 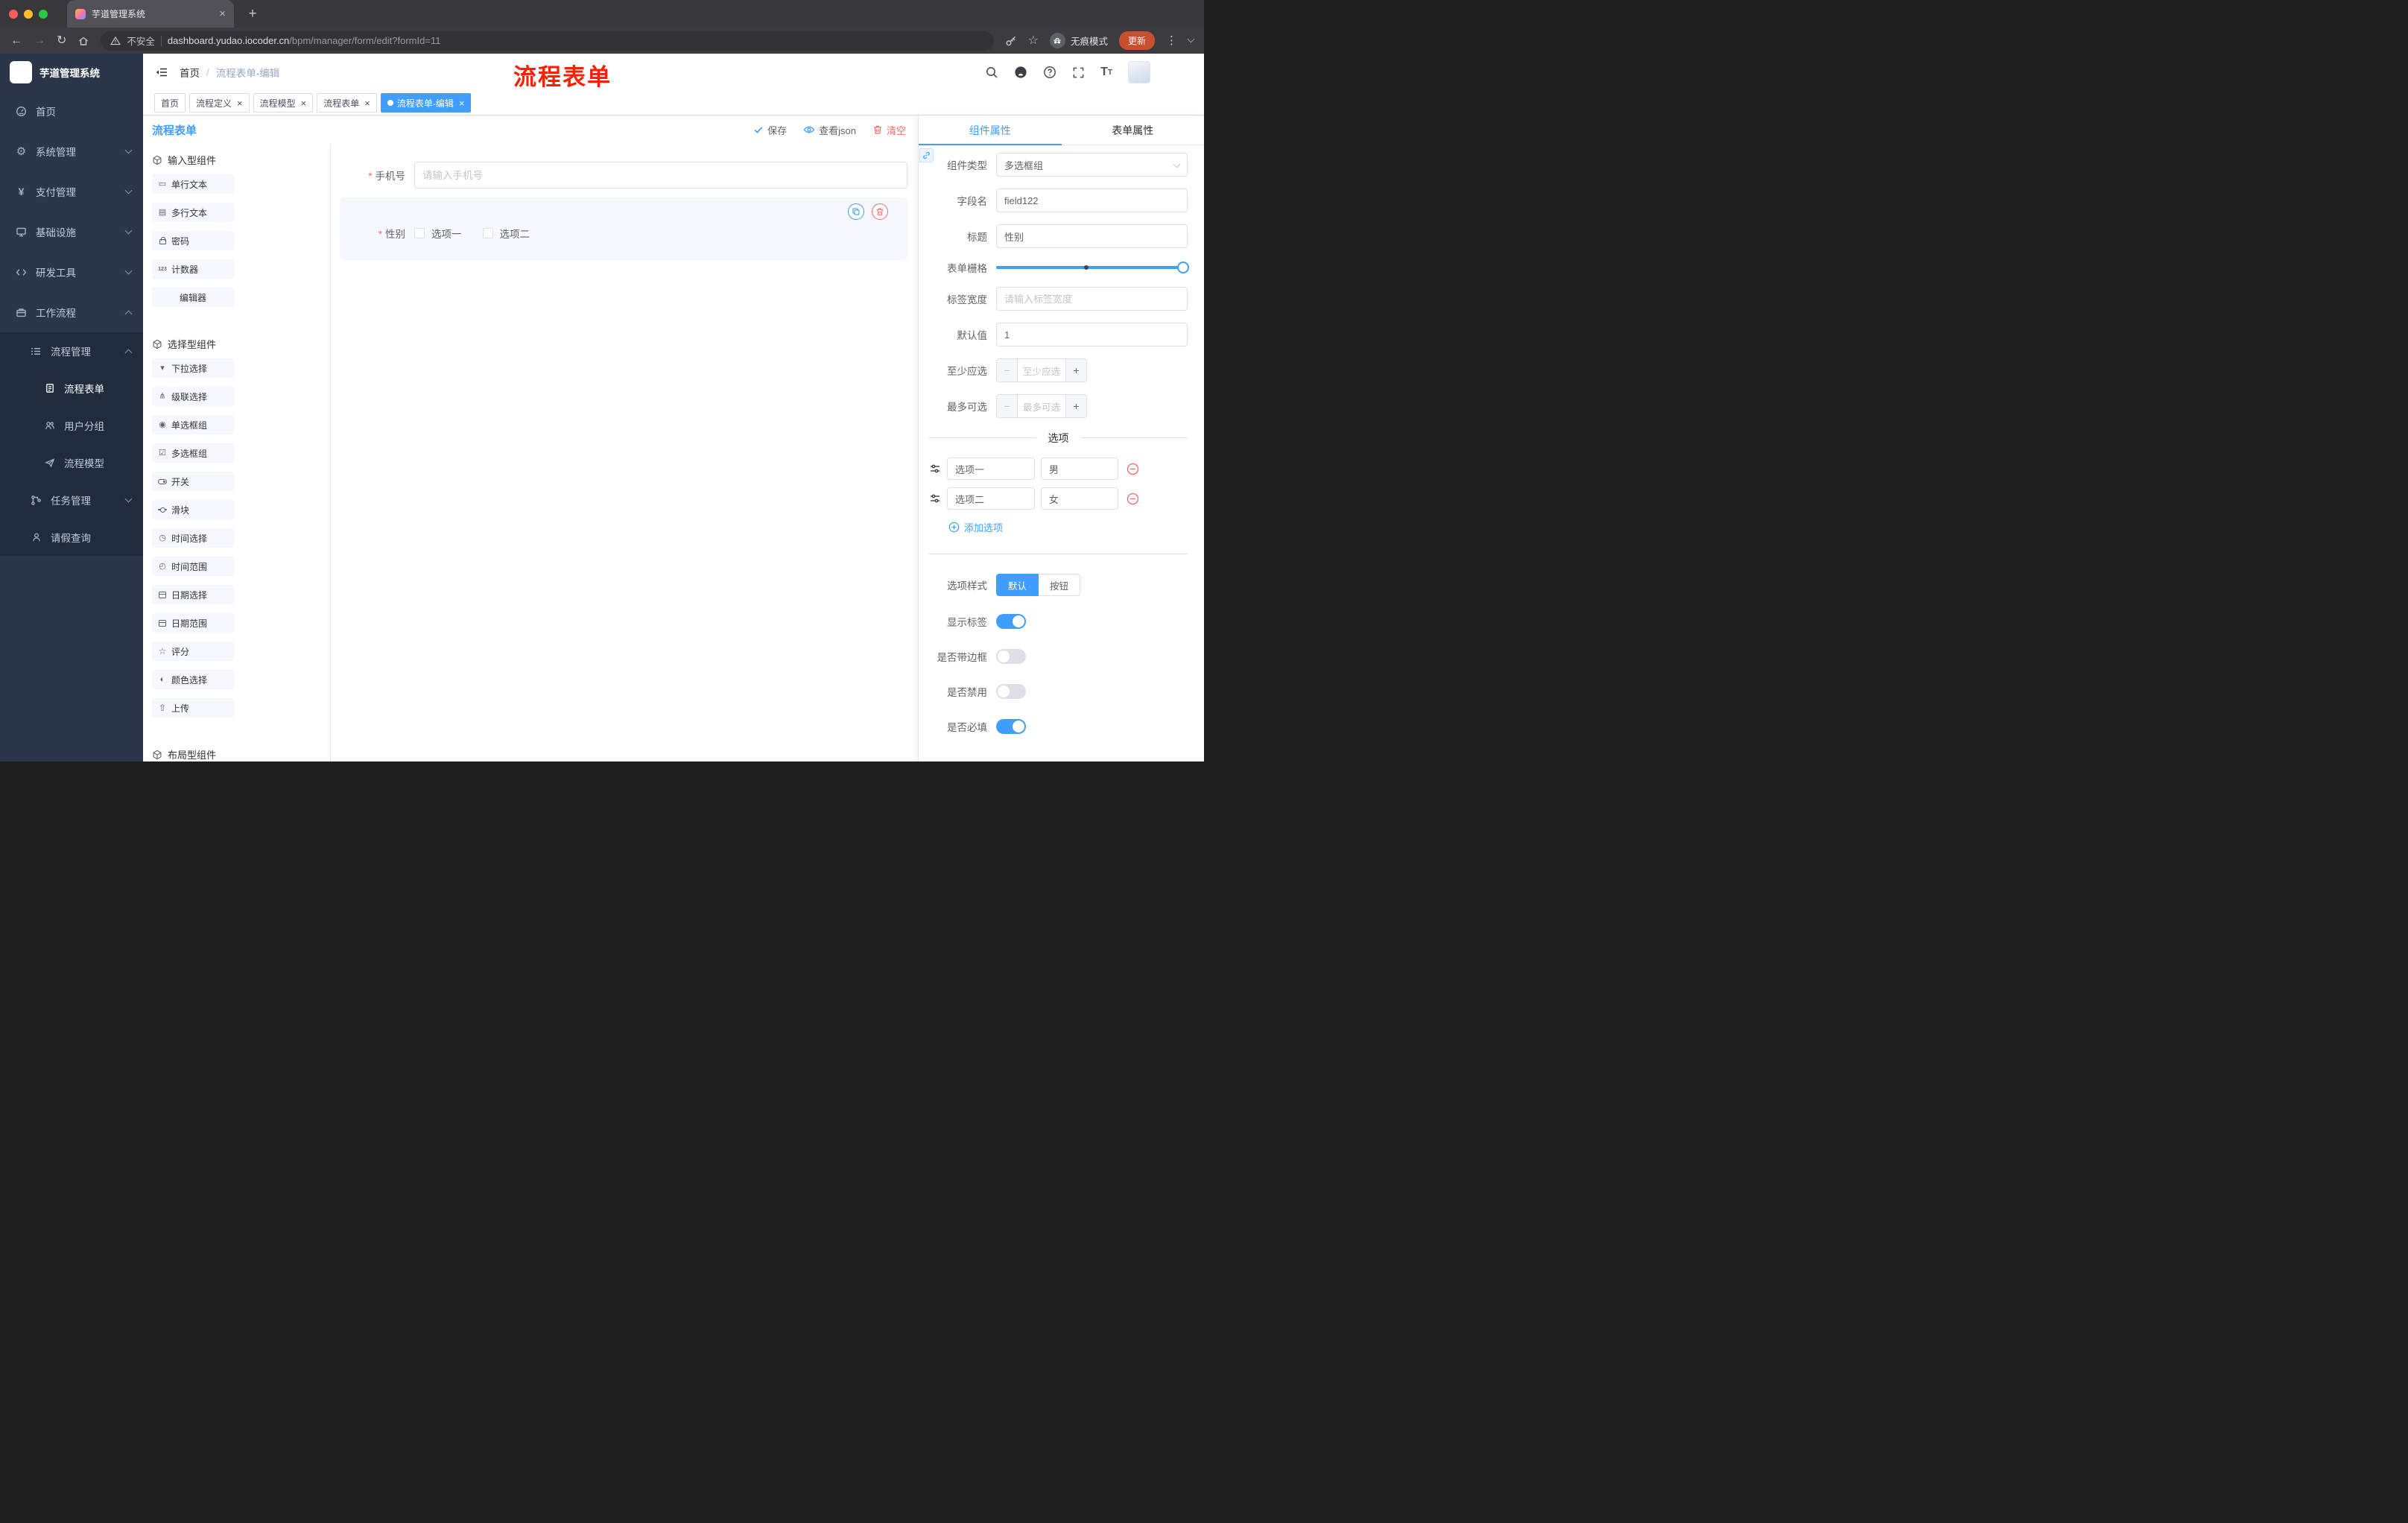 What do you see at coordinates (1011, 691) in the screenshot?
I see `disabled-switch` at bounding box center [1011, 691].